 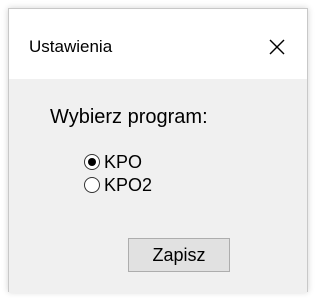 I want to click on radio-dot, so click(x=92, y=162).